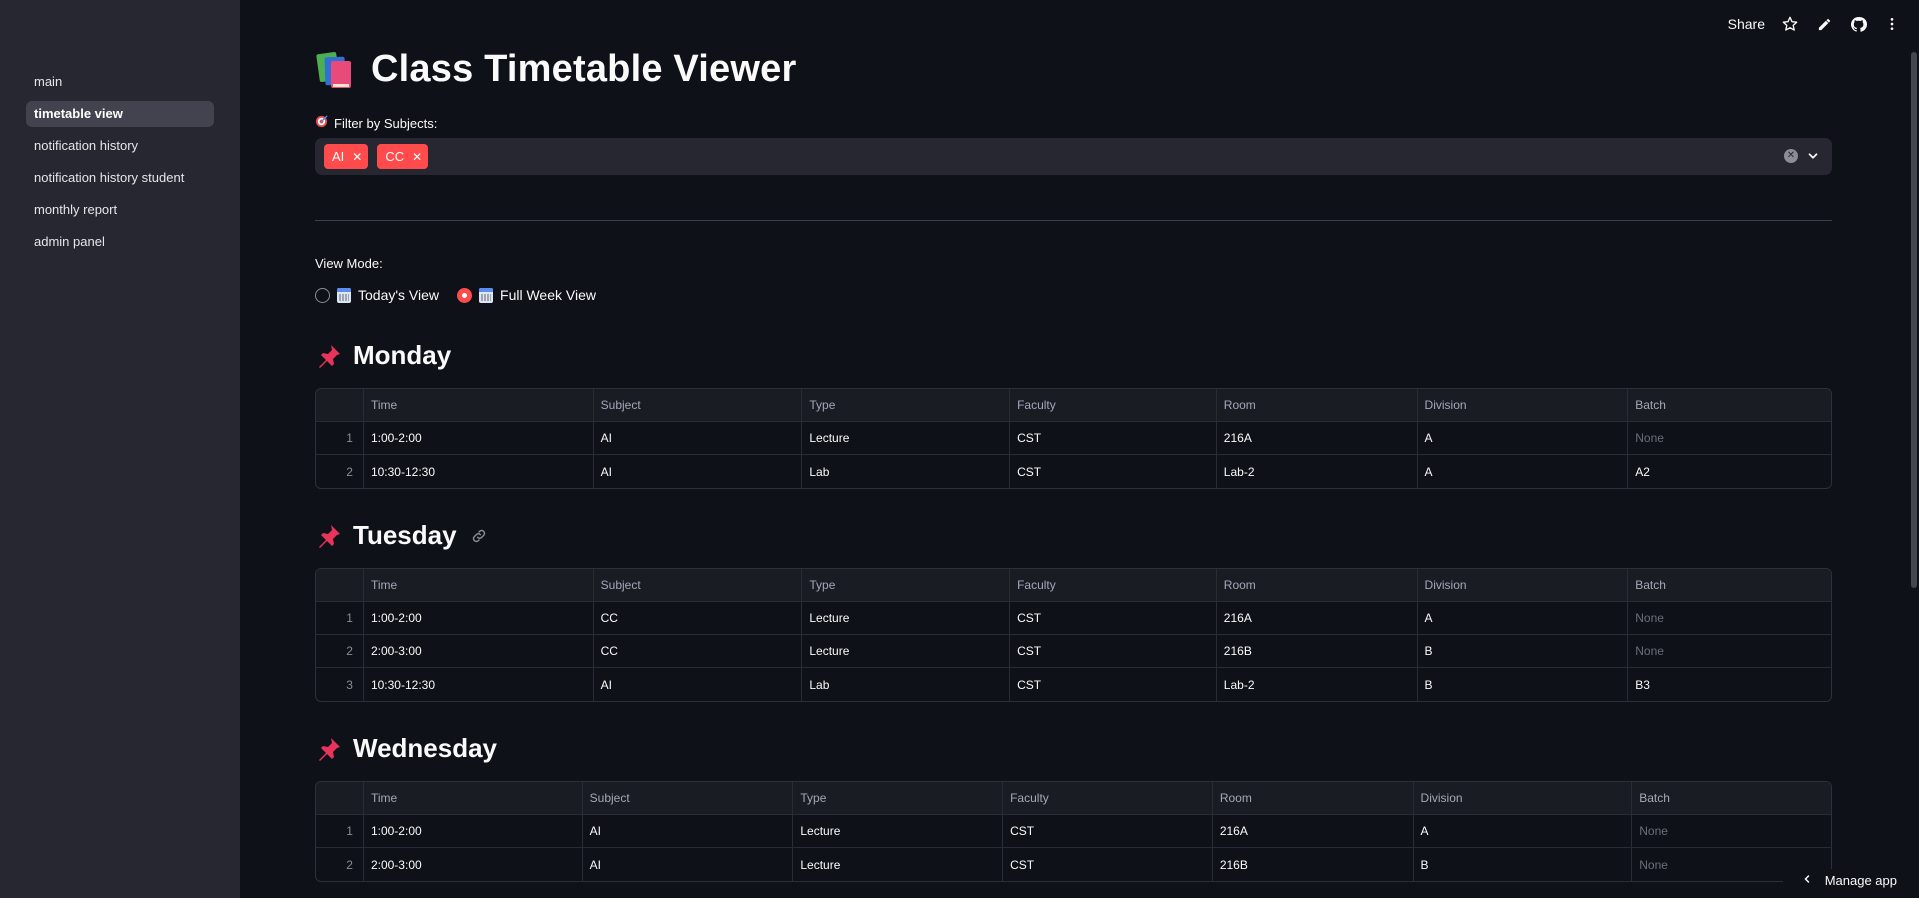 The image size is (1919, 898). I want to click on pencil-icon, so click(1824, 24).